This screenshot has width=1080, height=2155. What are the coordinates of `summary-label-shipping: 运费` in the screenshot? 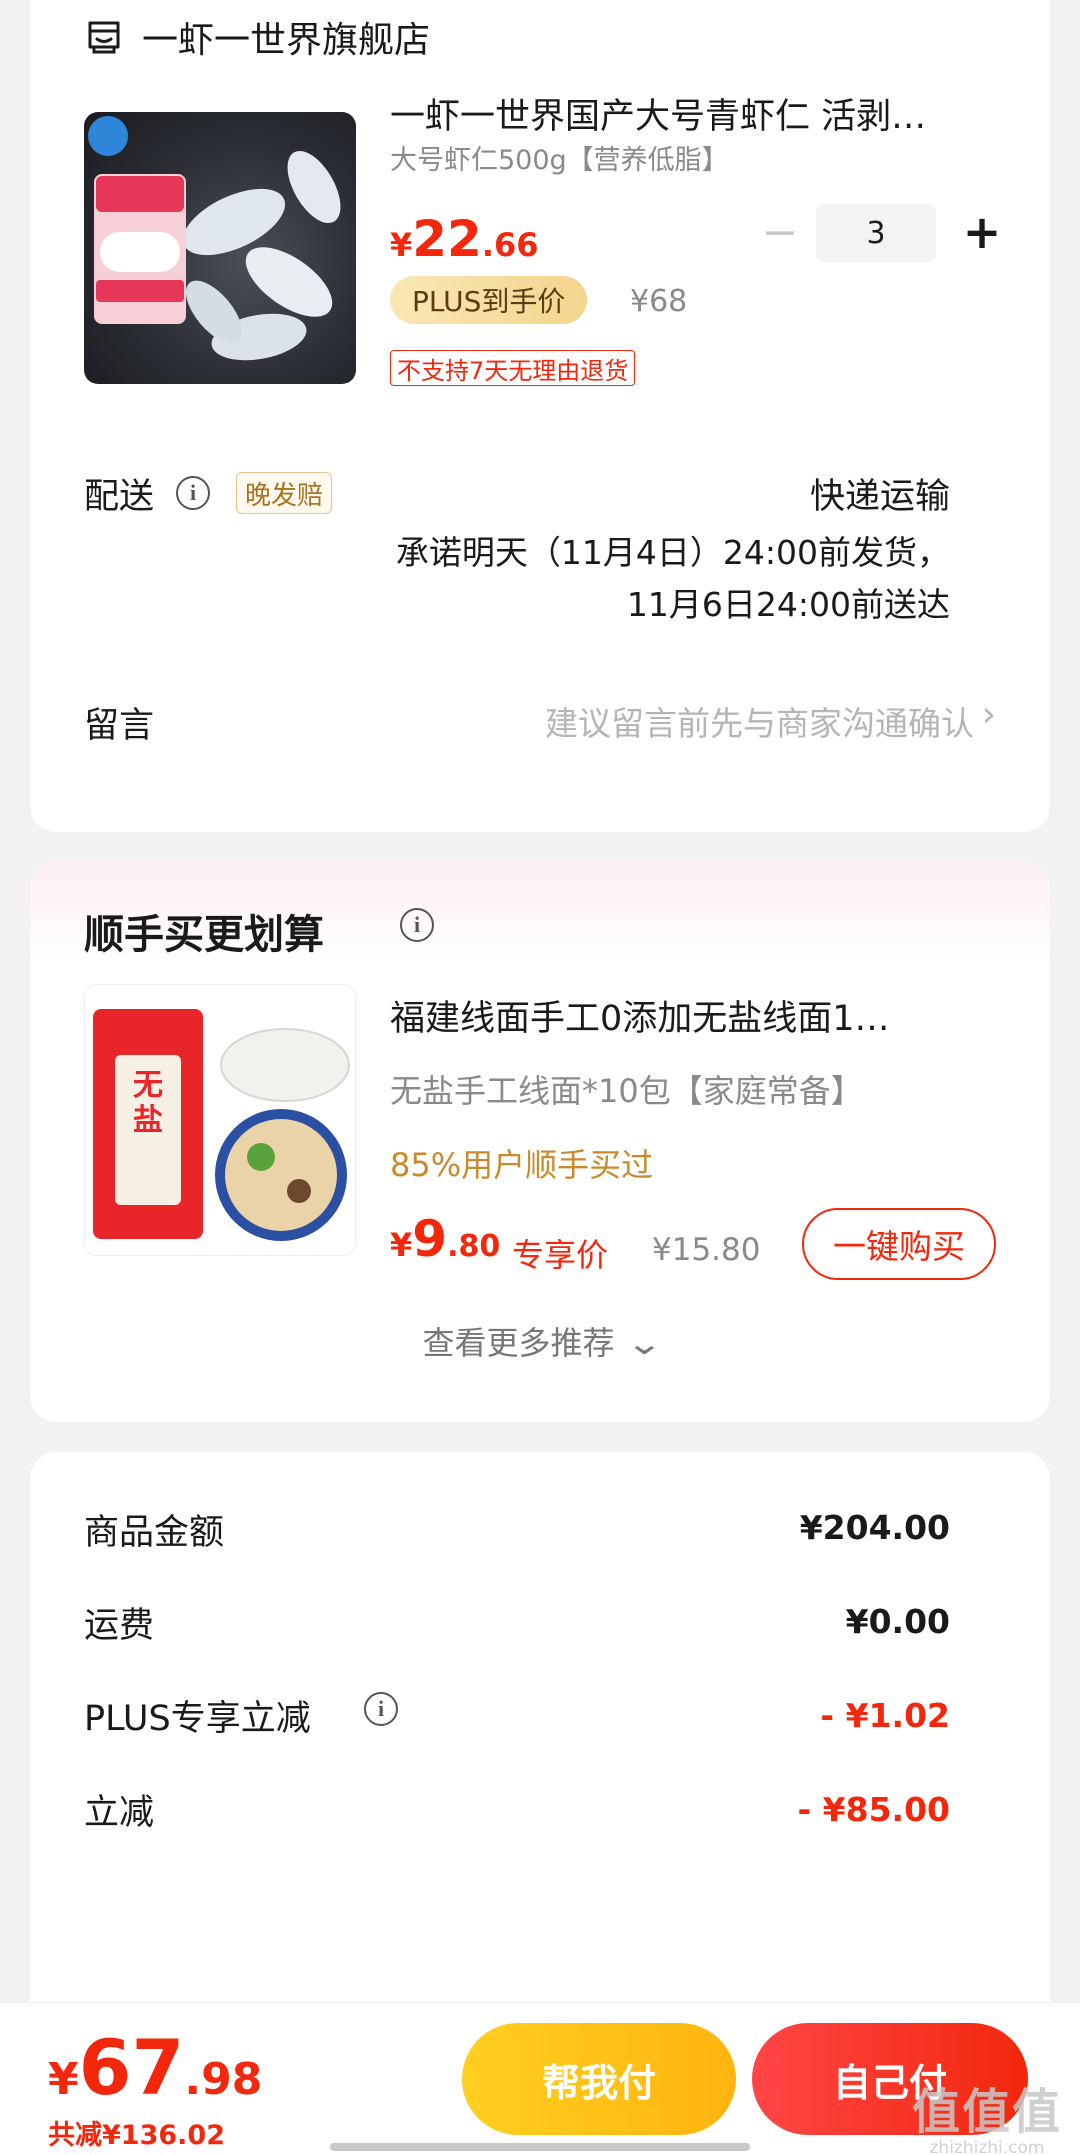 It's located at (119, 1626).